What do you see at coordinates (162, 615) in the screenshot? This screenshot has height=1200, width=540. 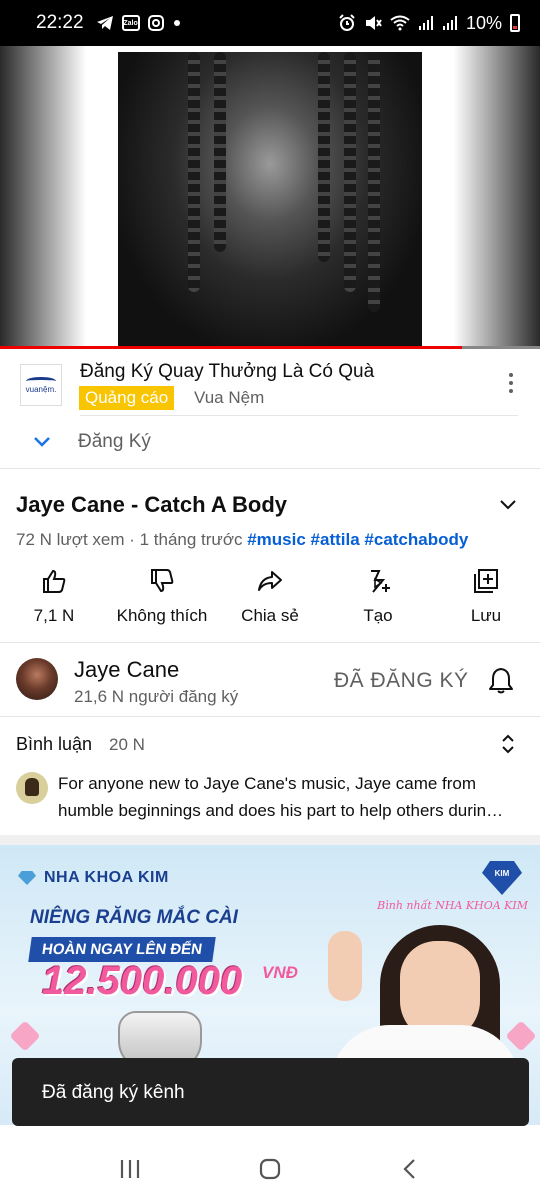 I see `dislike-label: Không thích` at bounding box center [162, 615].